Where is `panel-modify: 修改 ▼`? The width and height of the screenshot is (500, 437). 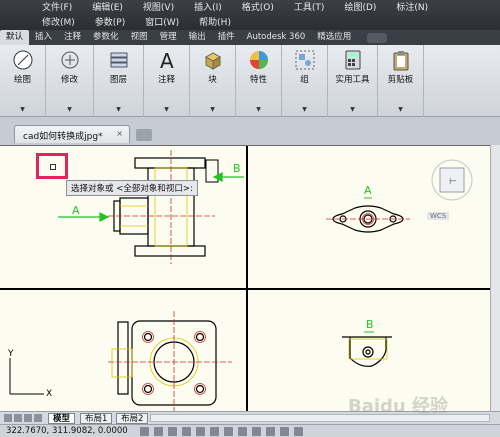
panel-modify: 修改 ▼ is located at coordinates (70, 81).